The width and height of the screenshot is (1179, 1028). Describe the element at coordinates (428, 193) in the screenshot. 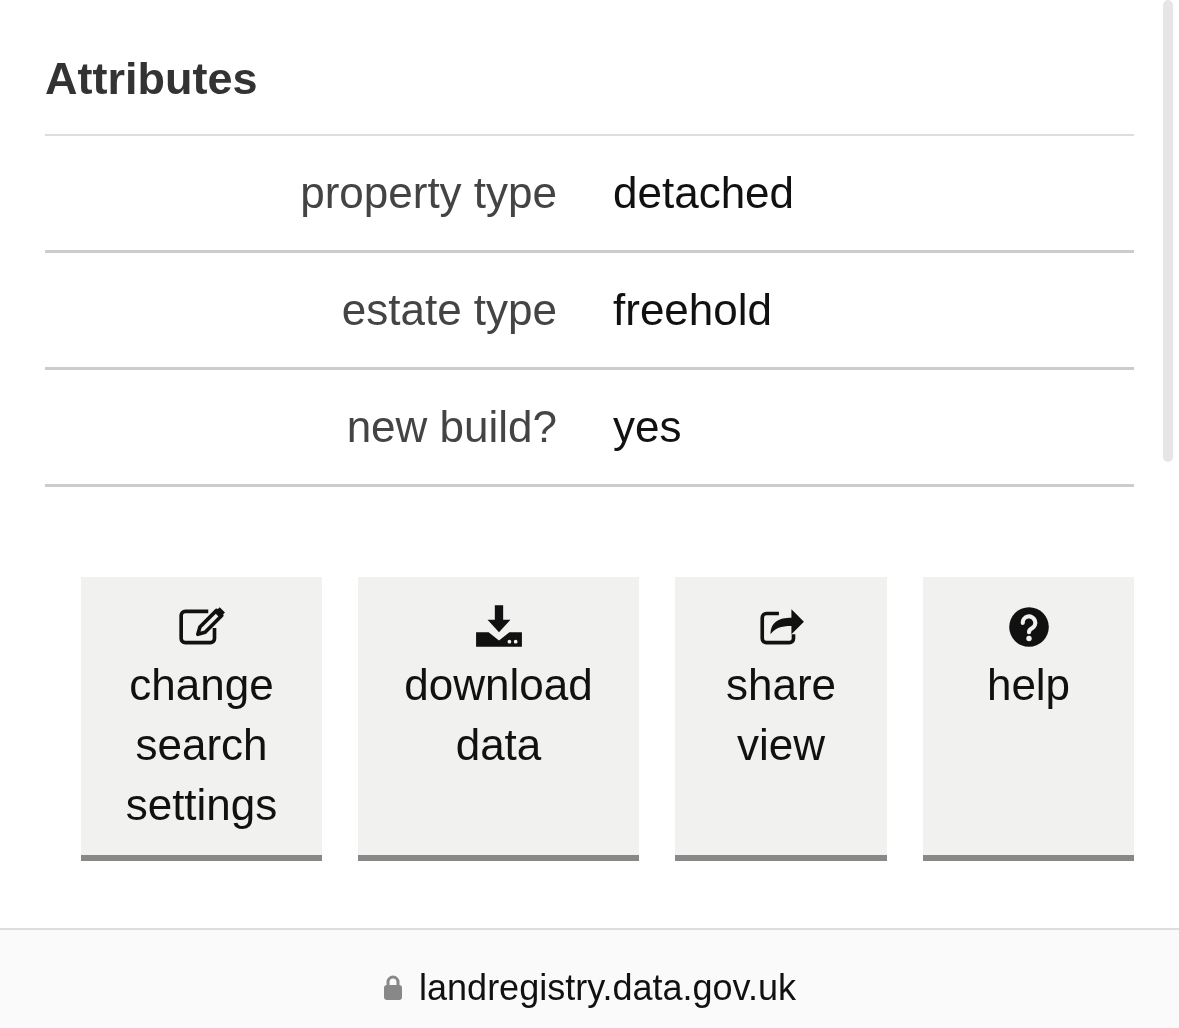

I see `attribute-label: property type` at that location.